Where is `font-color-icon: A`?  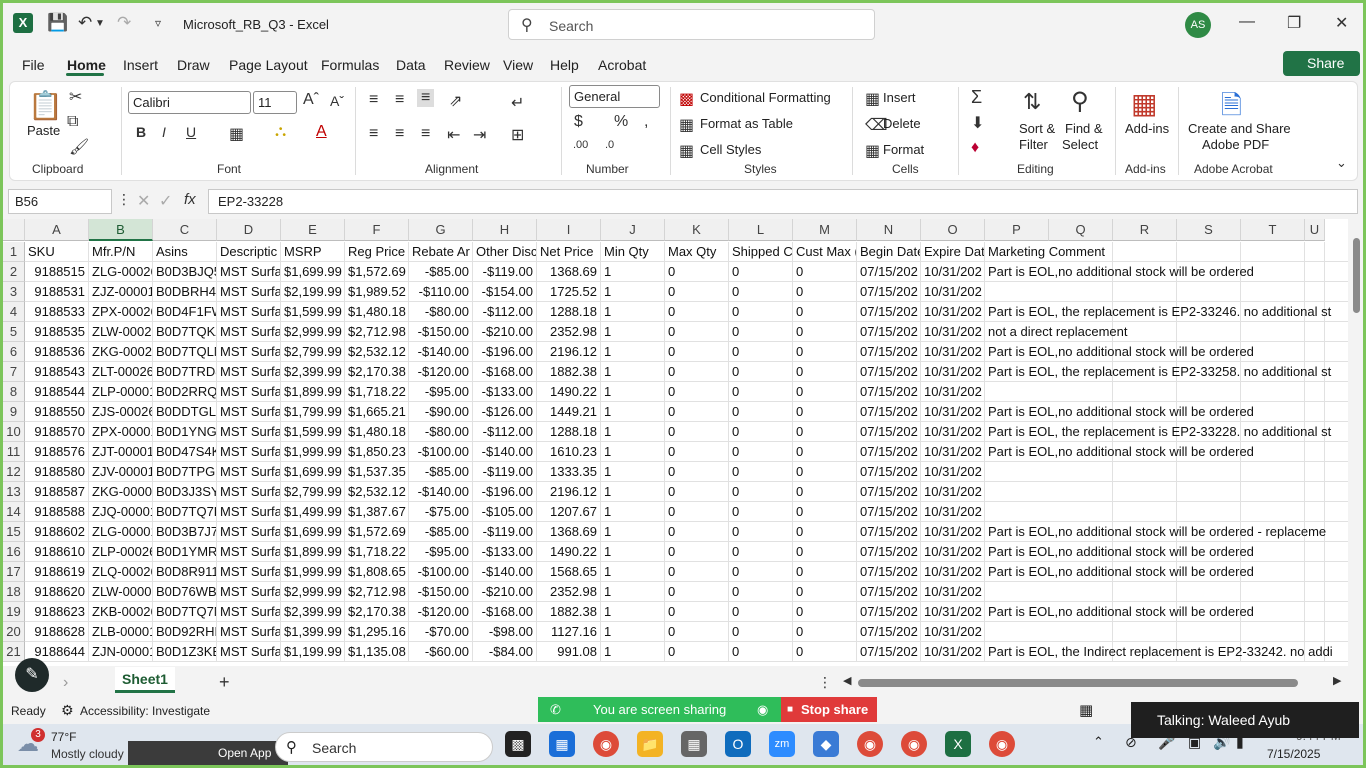
font-color-icon: A is located at coordinates (321, 132).